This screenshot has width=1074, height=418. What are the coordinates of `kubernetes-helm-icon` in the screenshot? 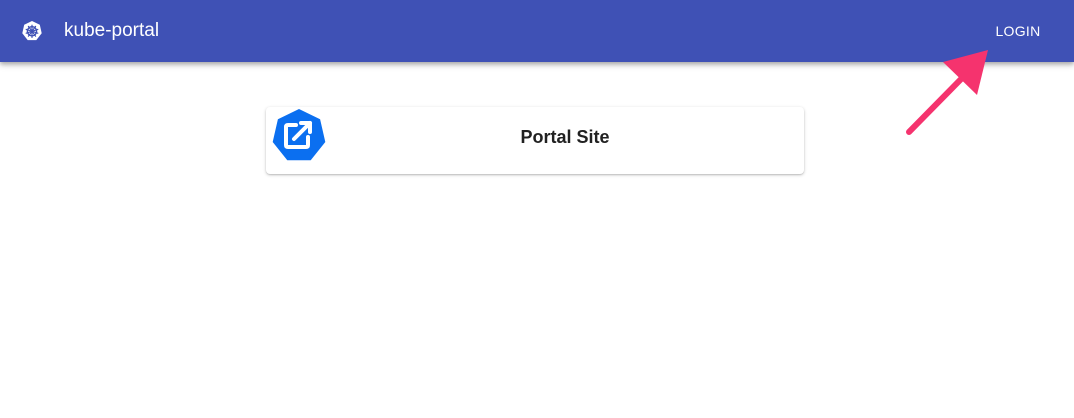 It's located at (32, 31).